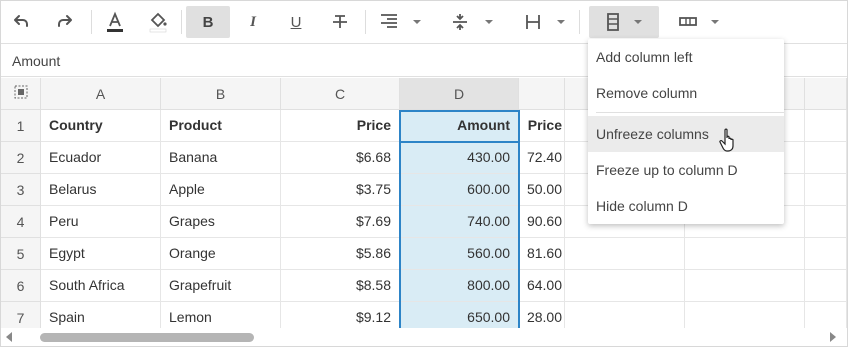 The height and width of the screenshot is (347, 848). What do you see at coordinates (9, 337) in the screenshot?
I see `scroll-left-icon` at bounding box center [9, 337].